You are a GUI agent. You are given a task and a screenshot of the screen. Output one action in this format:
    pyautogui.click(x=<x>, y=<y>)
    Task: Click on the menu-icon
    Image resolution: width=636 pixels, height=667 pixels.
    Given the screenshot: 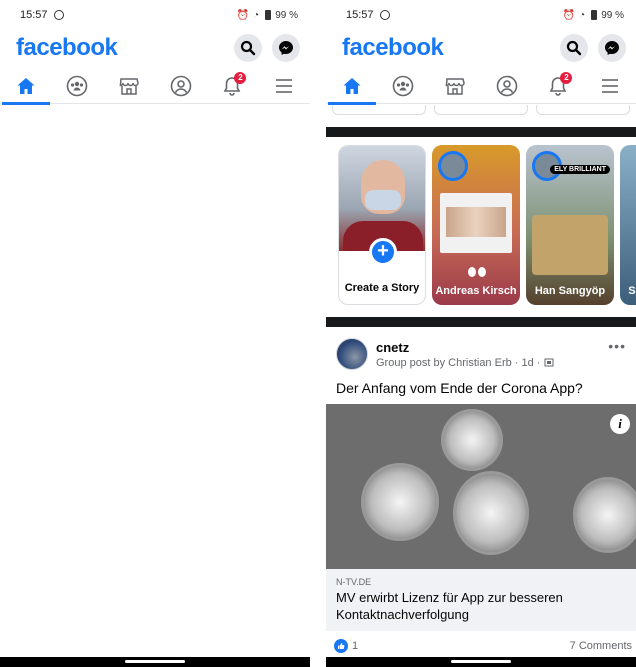 What is the action you would take?
    pyautogui.click(x=610, y=85)
    